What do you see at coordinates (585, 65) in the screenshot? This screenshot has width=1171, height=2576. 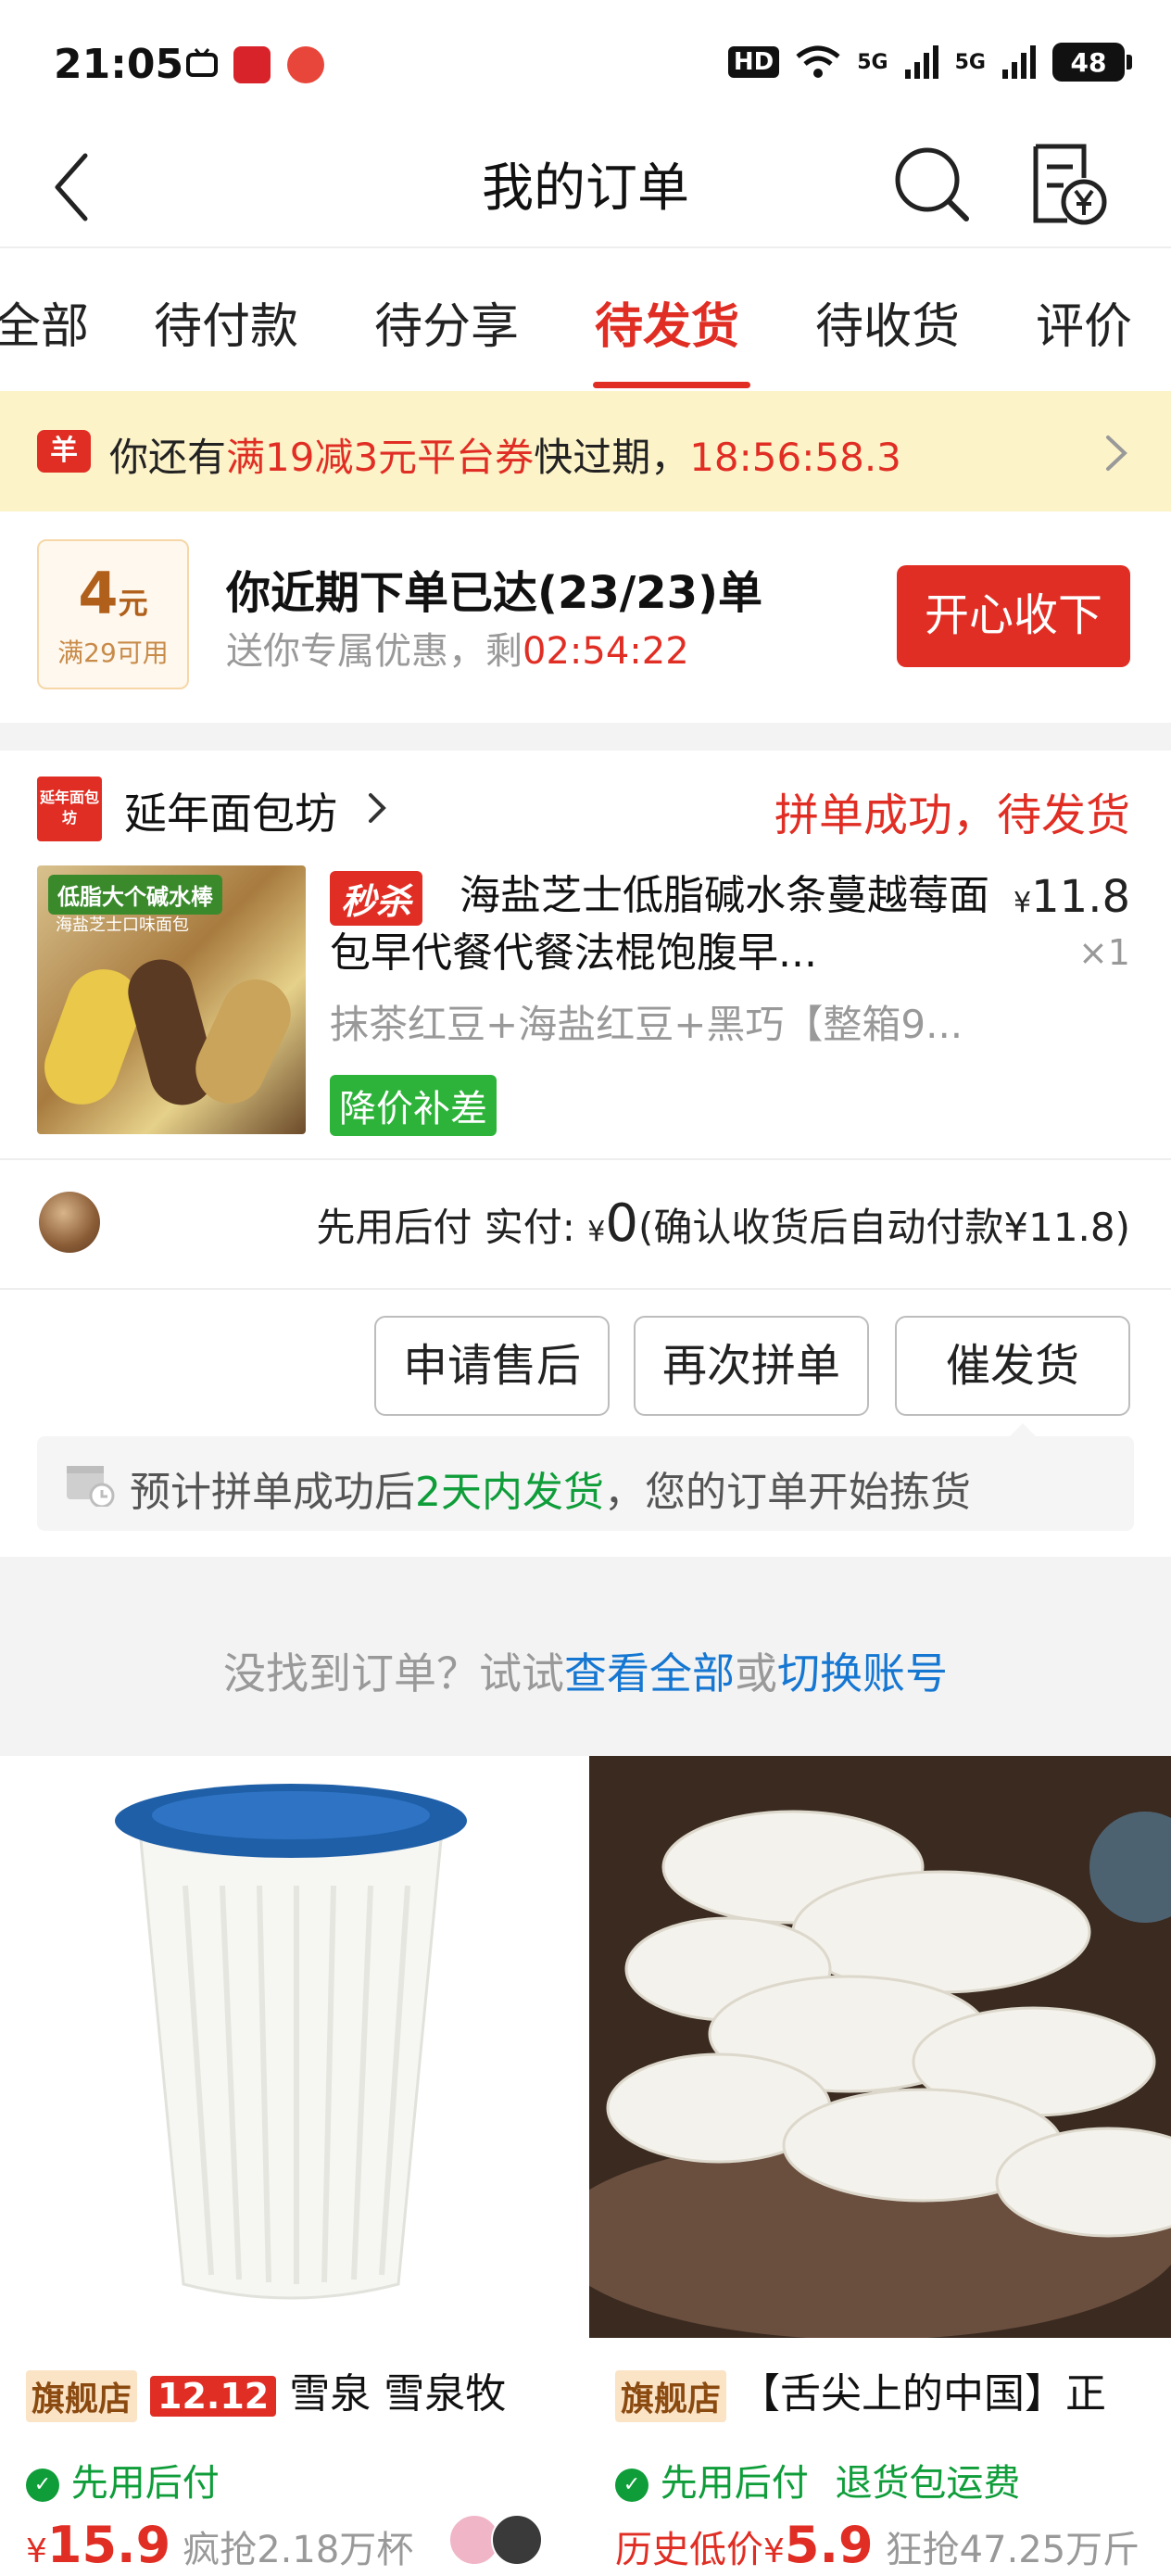 I see `status-bar: 21:05 HD 5G 5G 48` at bounding box center [585, 65].